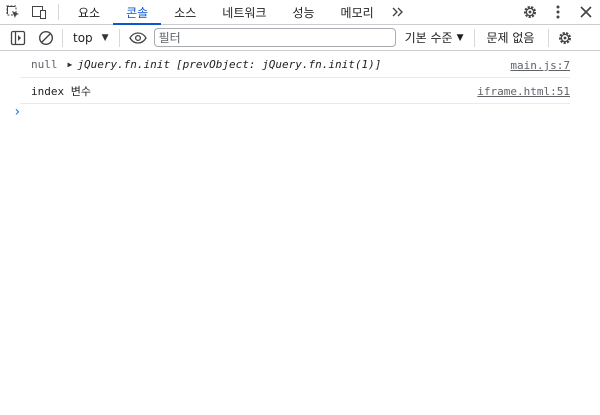  Describe the element at coordinates (540, 65) in the screenshot. I see `source-link: main.js:7` at that location.